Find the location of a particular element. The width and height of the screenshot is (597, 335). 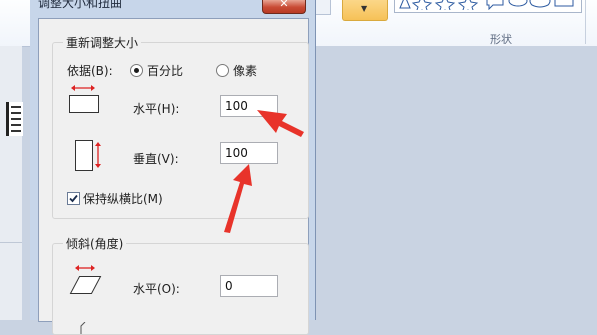

pixels-radio is located at coordinates (222, 70).